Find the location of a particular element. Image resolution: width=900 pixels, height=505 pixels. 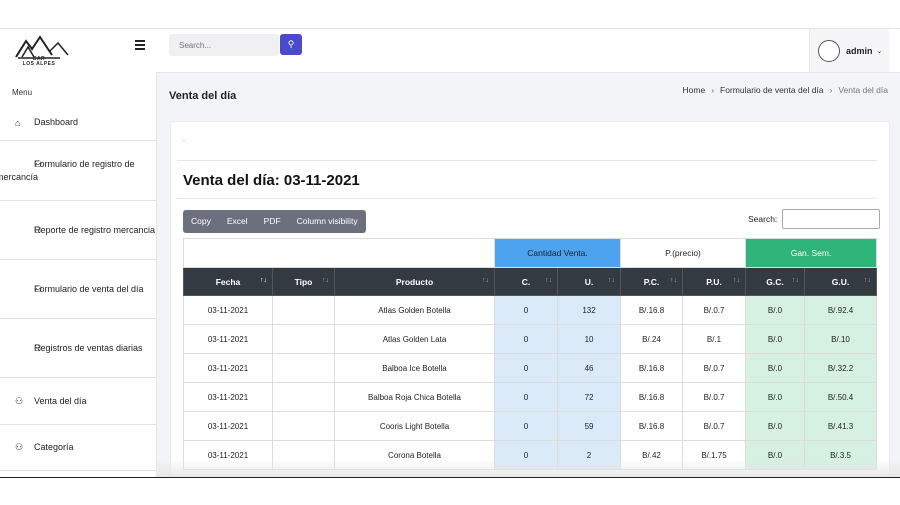

table-cell: Balboa Ice Botella is located at coordinates (414, 368).